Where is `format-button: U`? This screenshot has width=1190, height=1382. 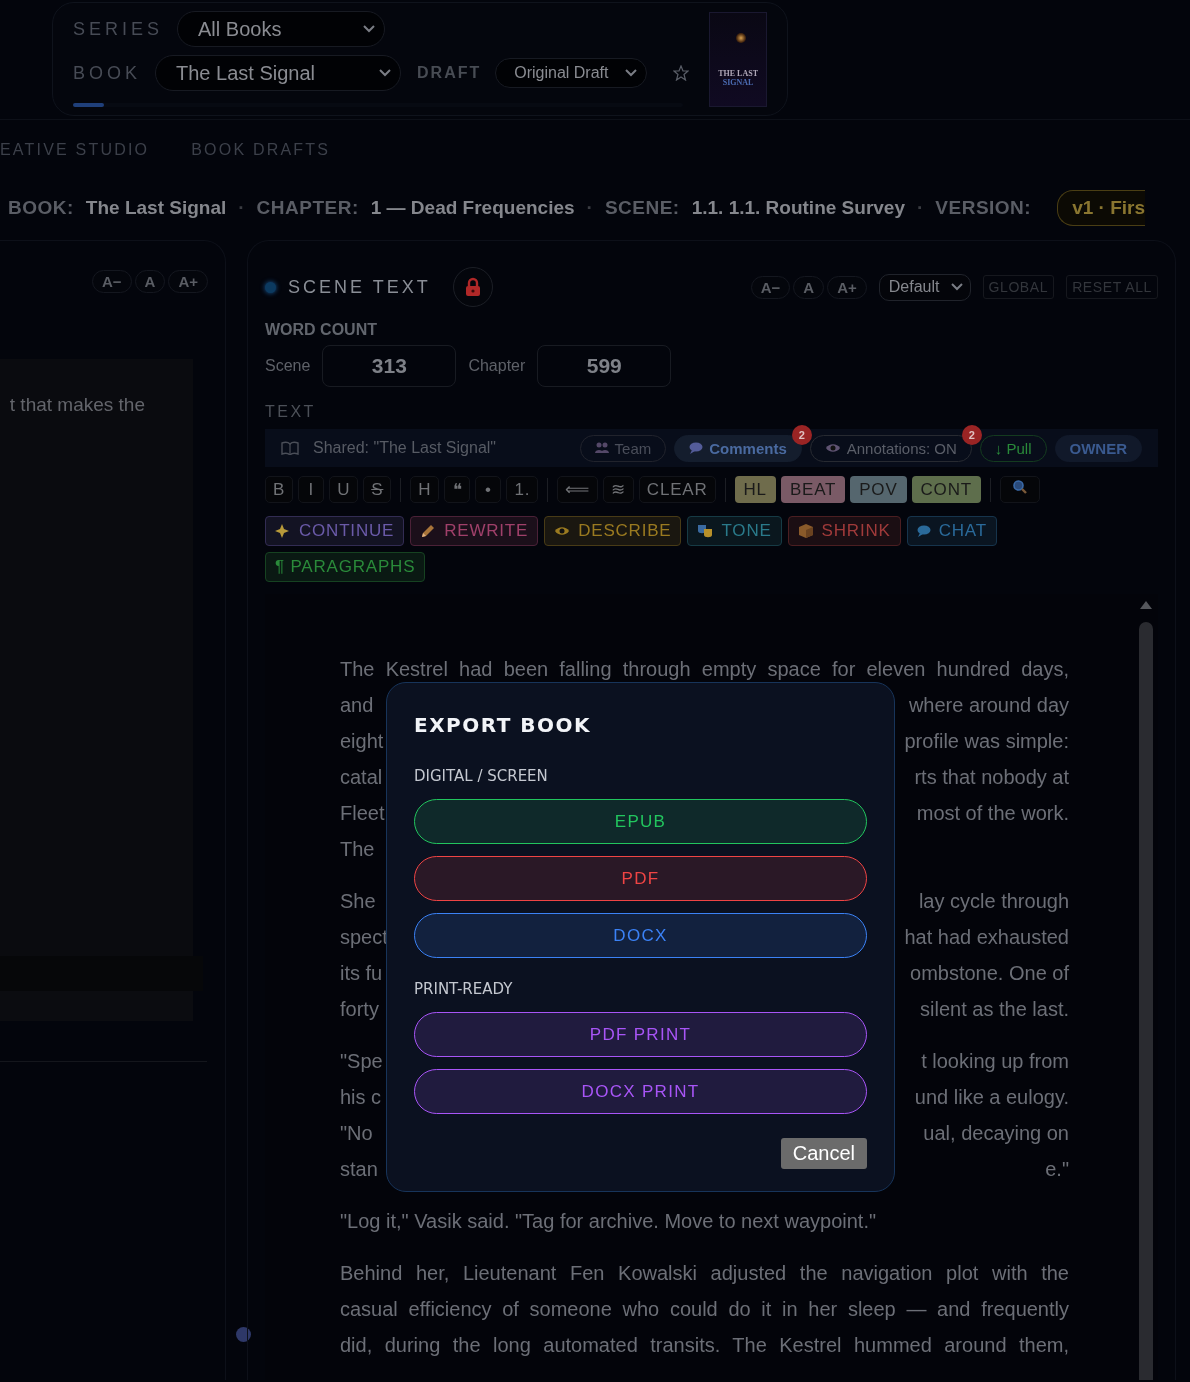
format-button: U is located at coordinates (344, 489).